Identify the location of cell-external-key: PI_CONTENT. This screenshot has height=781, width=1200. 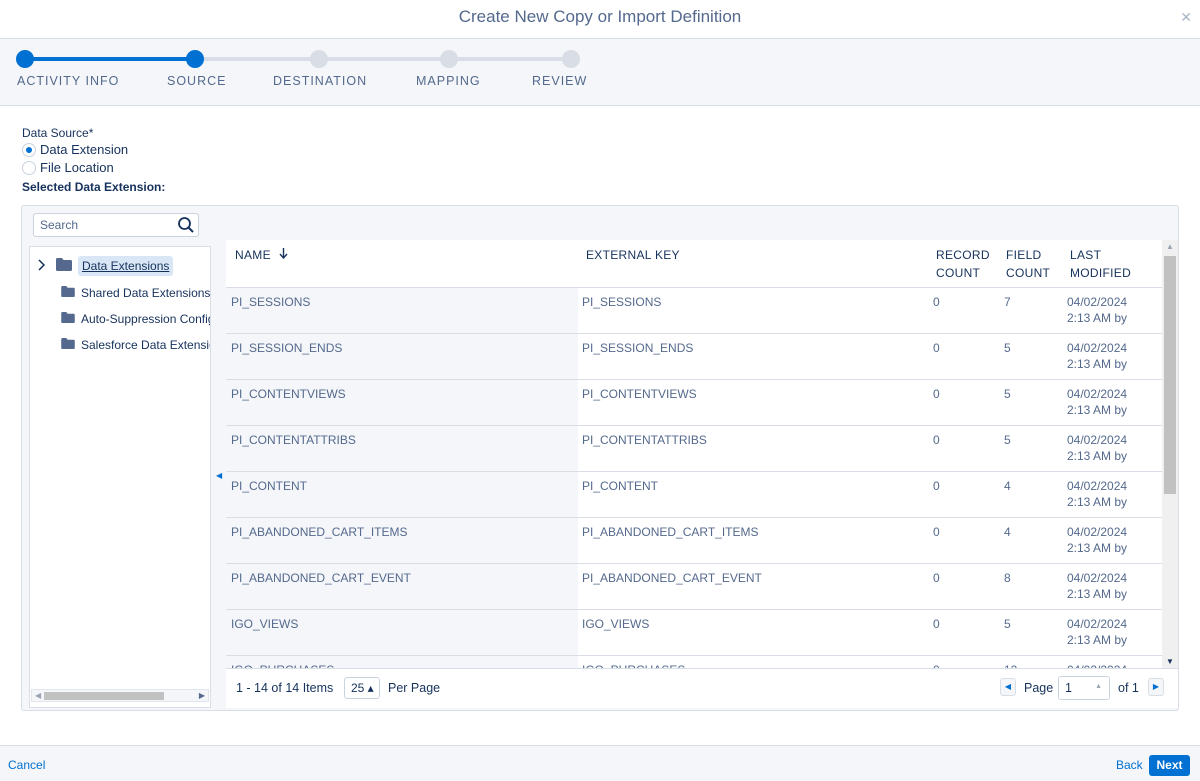
(620, 486).